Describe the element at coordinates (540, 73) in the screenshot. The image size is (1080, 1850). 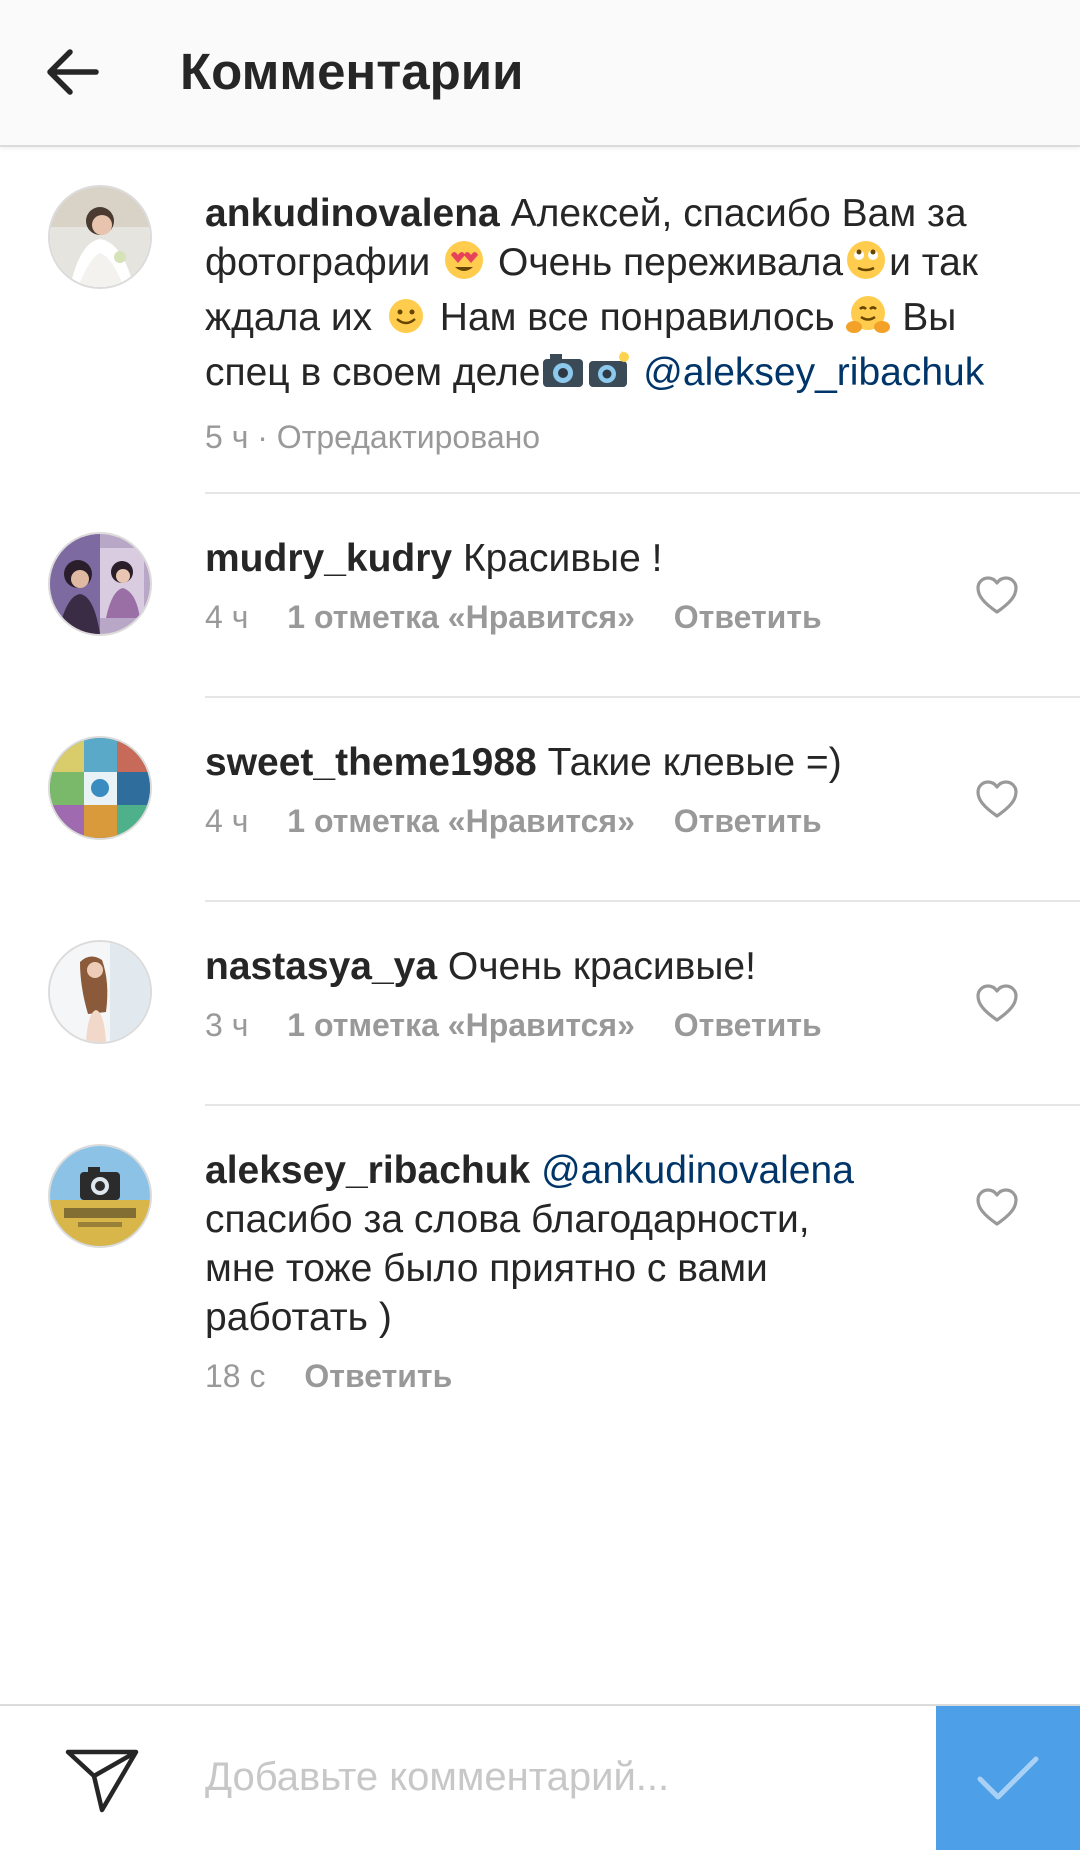
I see `top-bar: Комментарии` at that location.